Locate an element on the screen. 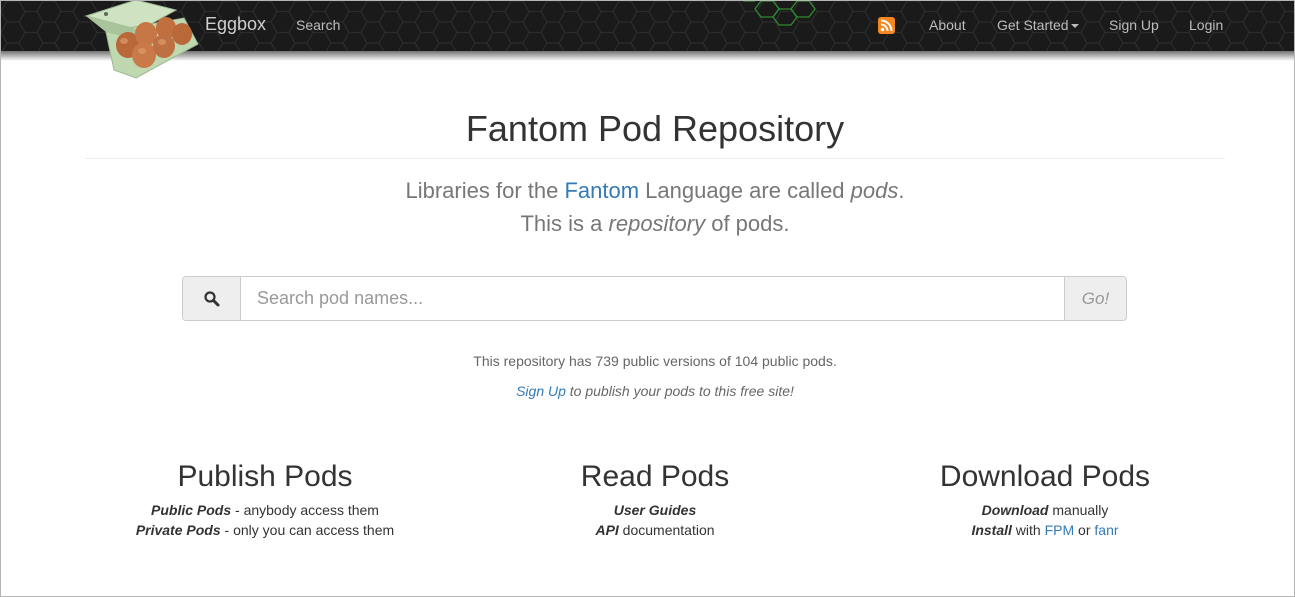  read-pods-column: Read Pods User Guides API documentation is located at coordinates (655, 500).